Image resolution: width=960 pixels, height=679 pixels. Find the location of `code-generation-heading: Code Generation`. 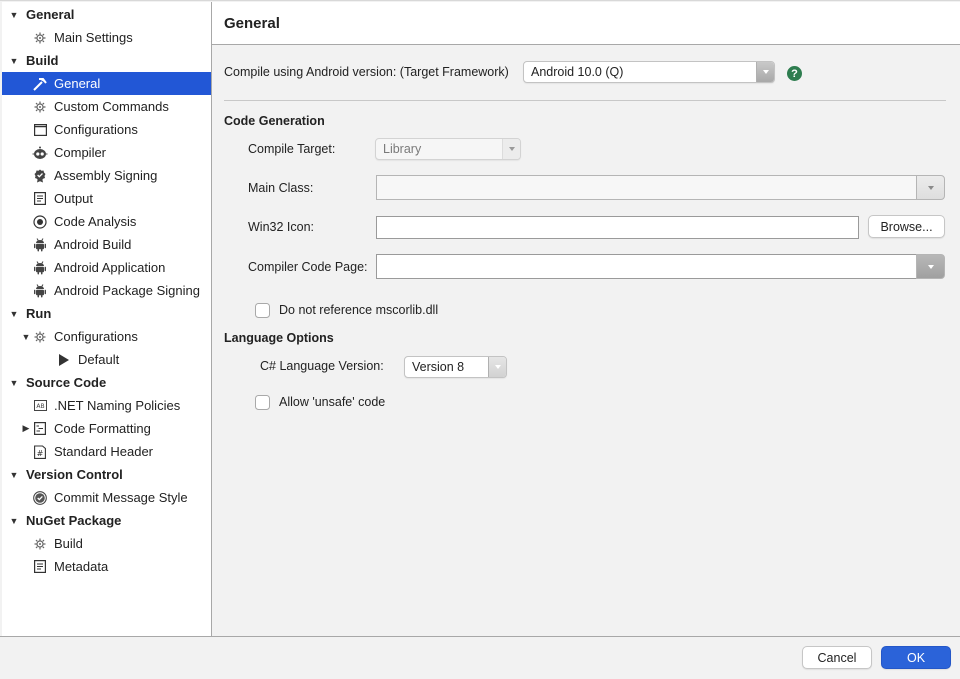

code-generation-heading: Code Generation is located at coordinates (274, 121).